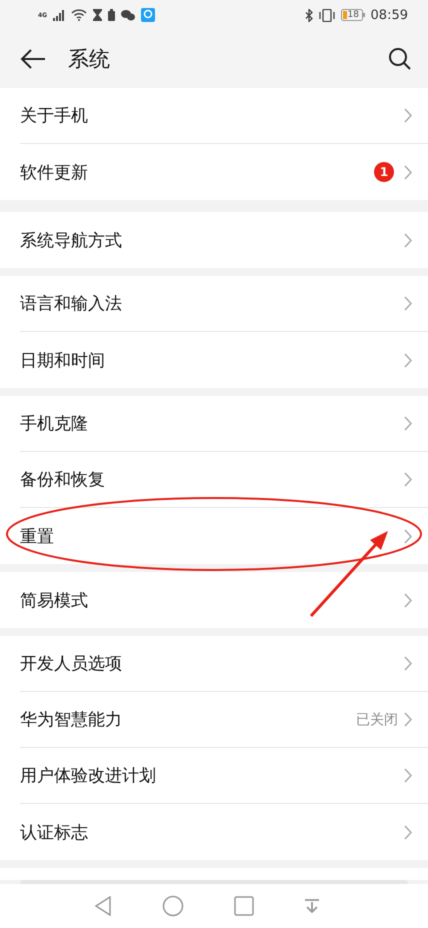 Image resolution: width=428 pixels, height=928 pixels. What do you see at coordinates (224, 116) in the screenshot?
I see `settings-item: 关于手机` at bounding box center [224, 116].